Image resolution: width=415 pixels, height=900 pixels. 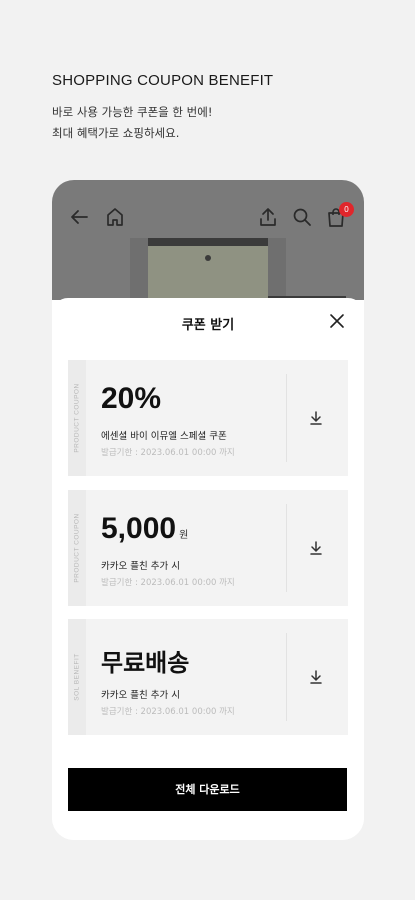 I want to click on cart-count-badge: 0, so click(x=346, y=209).